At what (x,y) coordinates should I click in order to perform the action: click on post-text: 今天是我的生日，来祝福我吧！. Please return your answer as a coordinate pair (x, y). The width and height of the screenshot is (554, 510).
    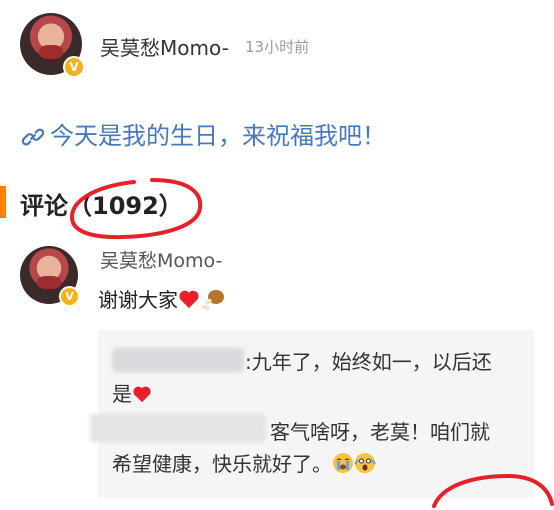
    Looking at the image, I should click on (203, 133).